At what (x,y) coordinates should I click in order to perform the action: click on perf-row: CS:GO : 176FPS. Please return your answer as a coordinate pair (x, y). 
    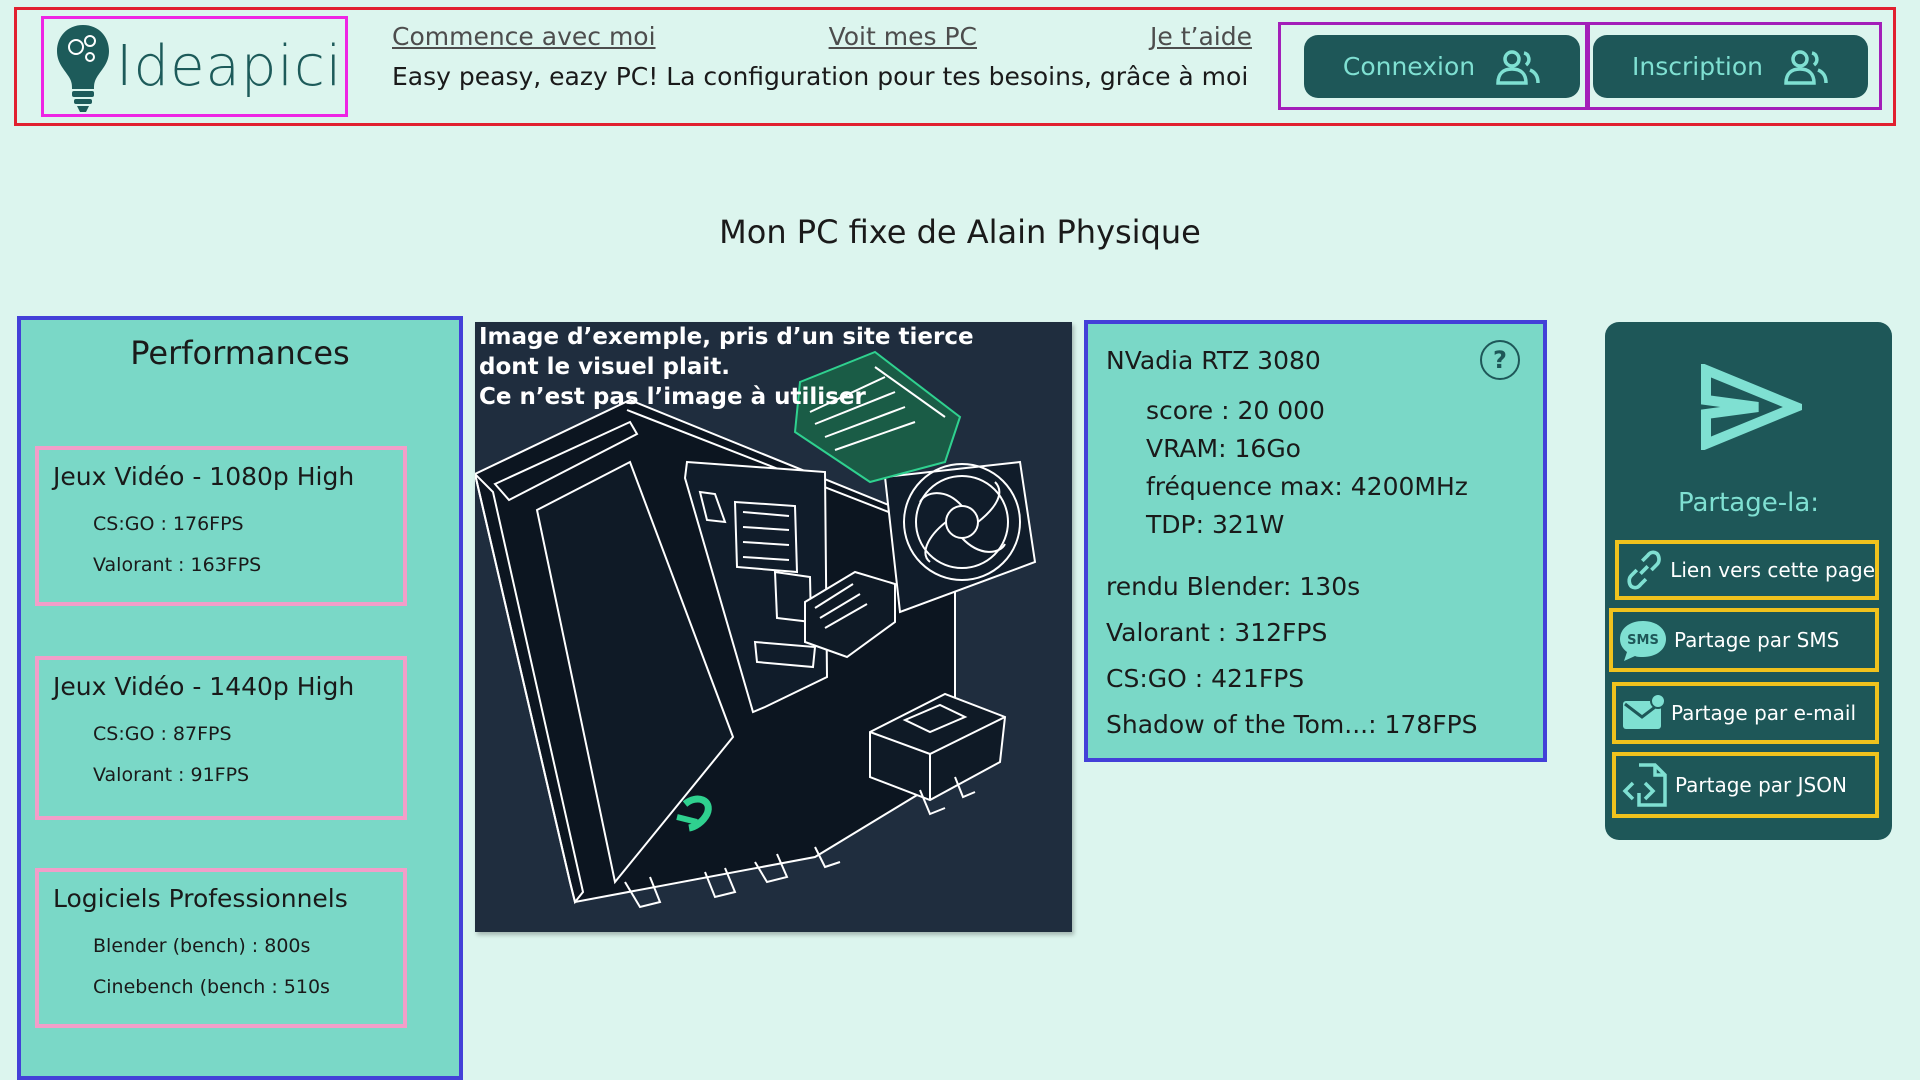
    Looking at the image, I should click on (168, 524).